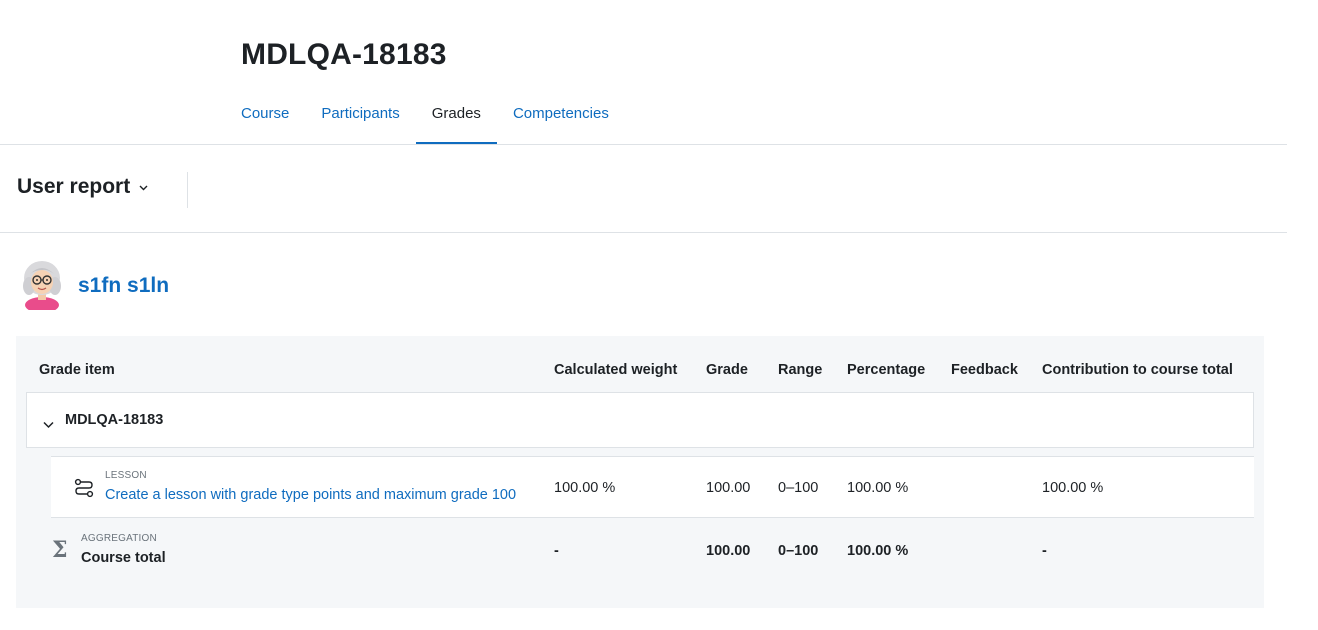 The image size is (1318, 630). I want to click on user-avatar, so click(42, 285).